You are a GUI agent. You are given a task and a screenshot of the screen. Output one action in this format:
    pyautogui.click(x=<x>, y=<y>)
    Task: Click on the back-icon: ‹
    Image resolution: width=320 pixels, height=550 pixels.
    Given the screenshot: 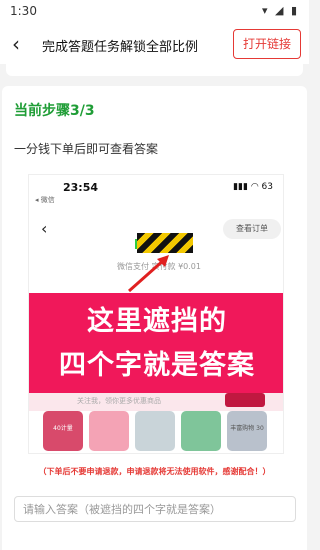 What is the action you would take?
    pyautogui.click(x=16, y=44)
    